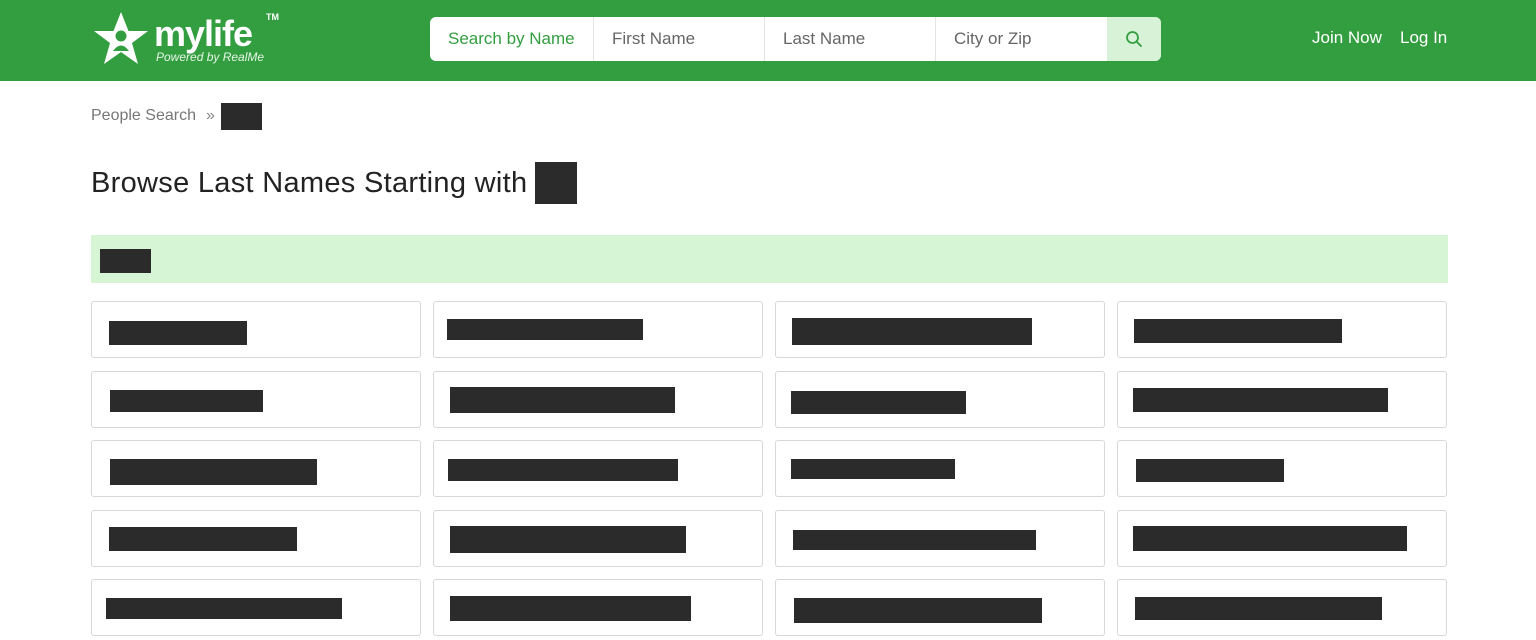  I want to click on log-in-link: Log In, so click(1423, 38).